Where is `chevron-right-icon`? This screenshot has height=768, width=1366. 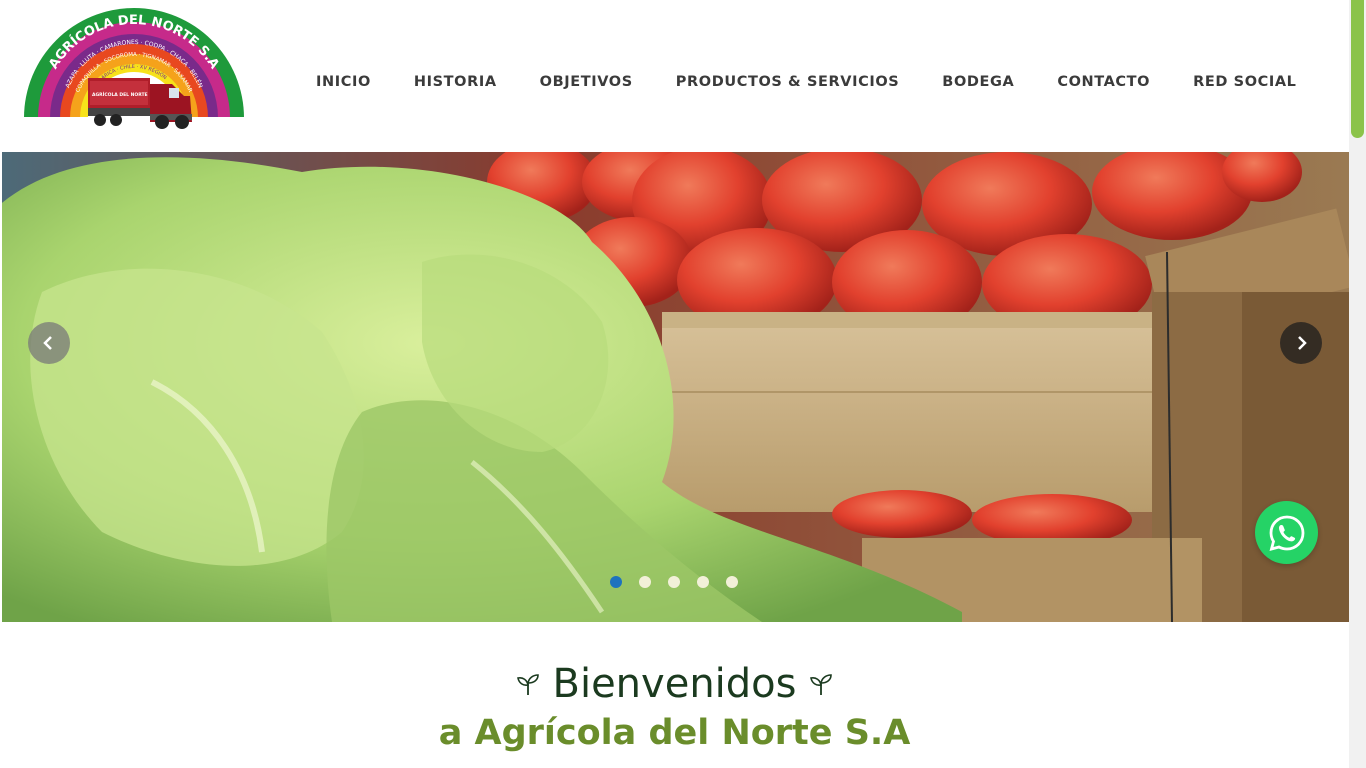 chevron-right-icon is located at coordinates (1302, 343).